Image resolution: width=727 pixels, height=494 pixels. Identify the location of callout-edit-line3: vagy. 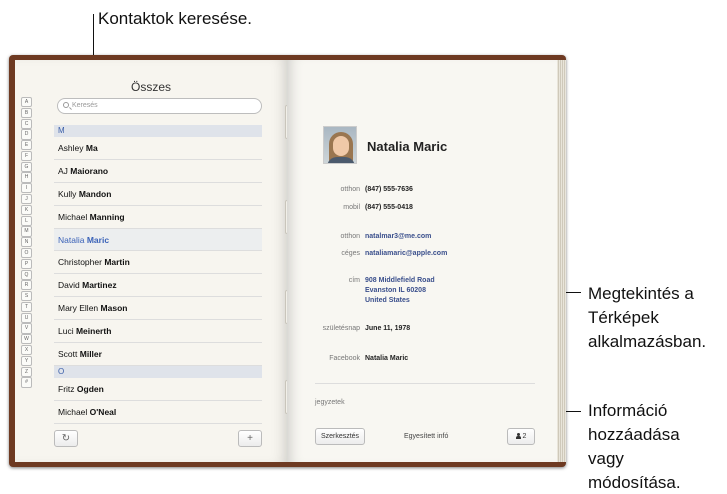
(606, 458).